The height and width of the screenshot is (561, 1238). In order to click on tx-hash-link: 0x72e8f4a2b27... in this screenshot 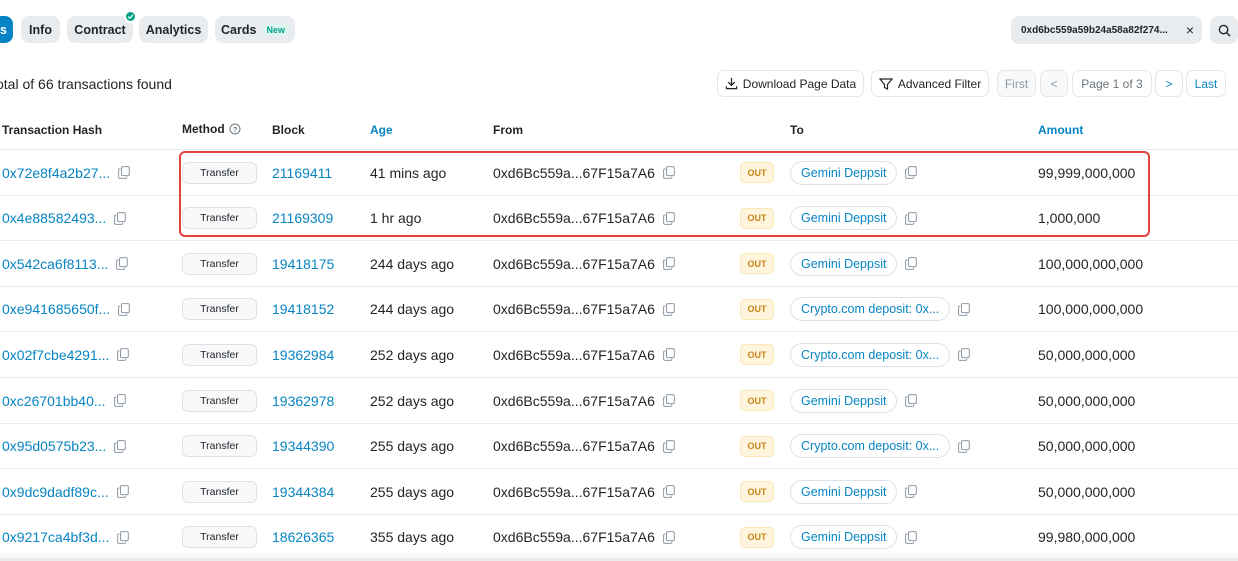, I will do `click(56, 173)`.